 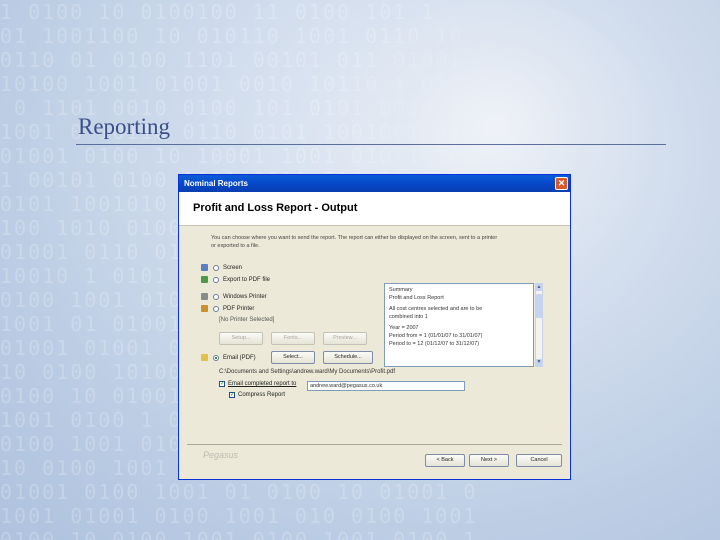 What do you see at coordinates (386, 386) in the screenshot?
I see `email-address-input: andrew.ward@pegasus.co.uk` at bounding box center [386, 386].